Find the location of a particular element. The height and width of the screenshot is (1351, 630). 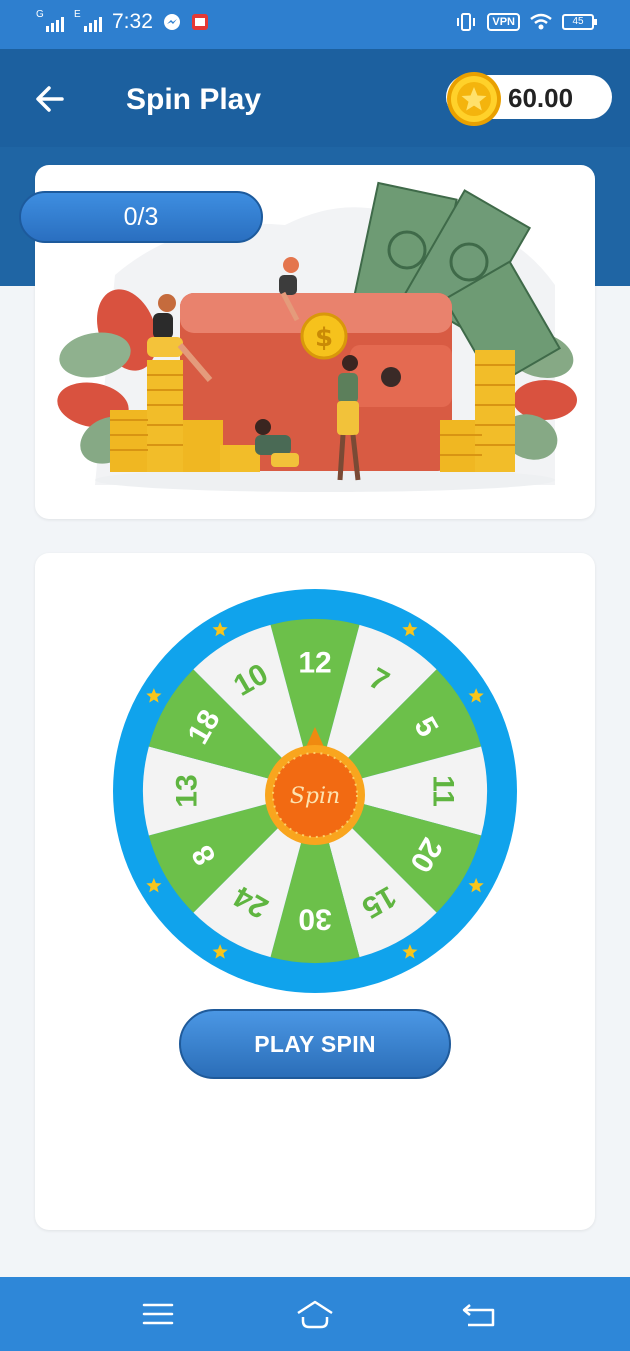

coin-balance-value: 60.00 is located at coordinates (541, 98).